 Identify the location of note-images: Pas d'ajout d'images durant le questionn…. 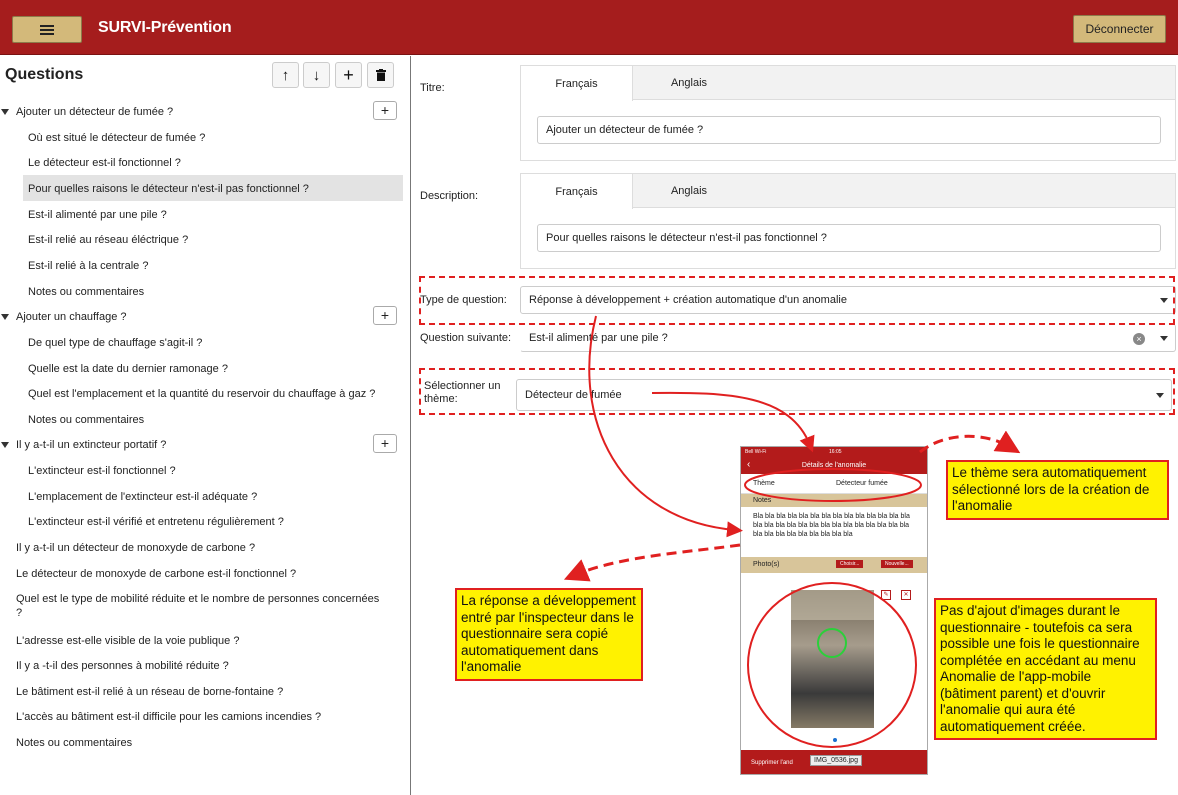
(1045, 669).